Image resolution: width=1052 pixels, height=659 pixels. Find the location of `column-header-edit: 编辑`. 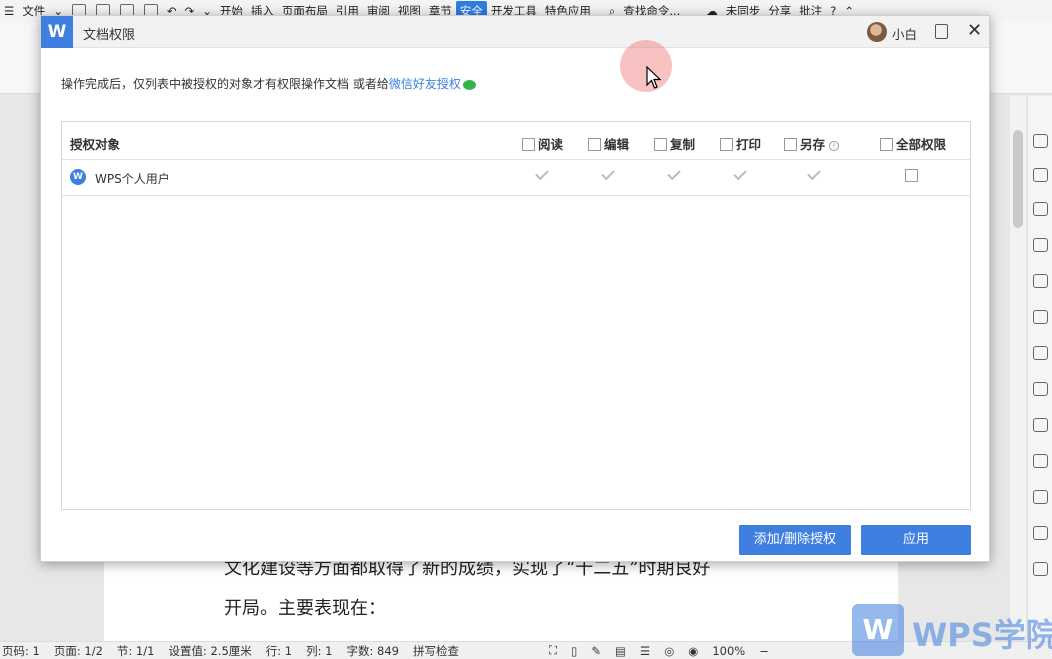

column-header-edit: 编辑 is located at coordinates (608, 143).